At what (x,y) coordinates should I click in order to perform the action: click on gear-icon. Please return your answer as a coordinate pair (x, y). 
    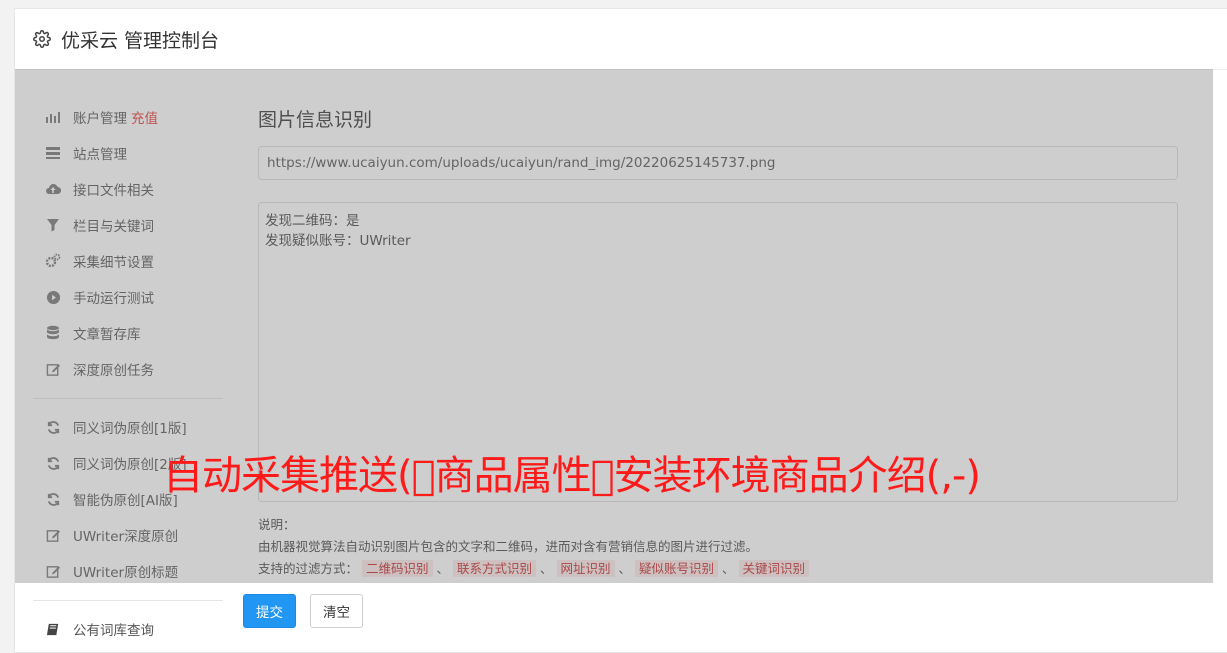
    Looking at the image, I should click on (42, 39).